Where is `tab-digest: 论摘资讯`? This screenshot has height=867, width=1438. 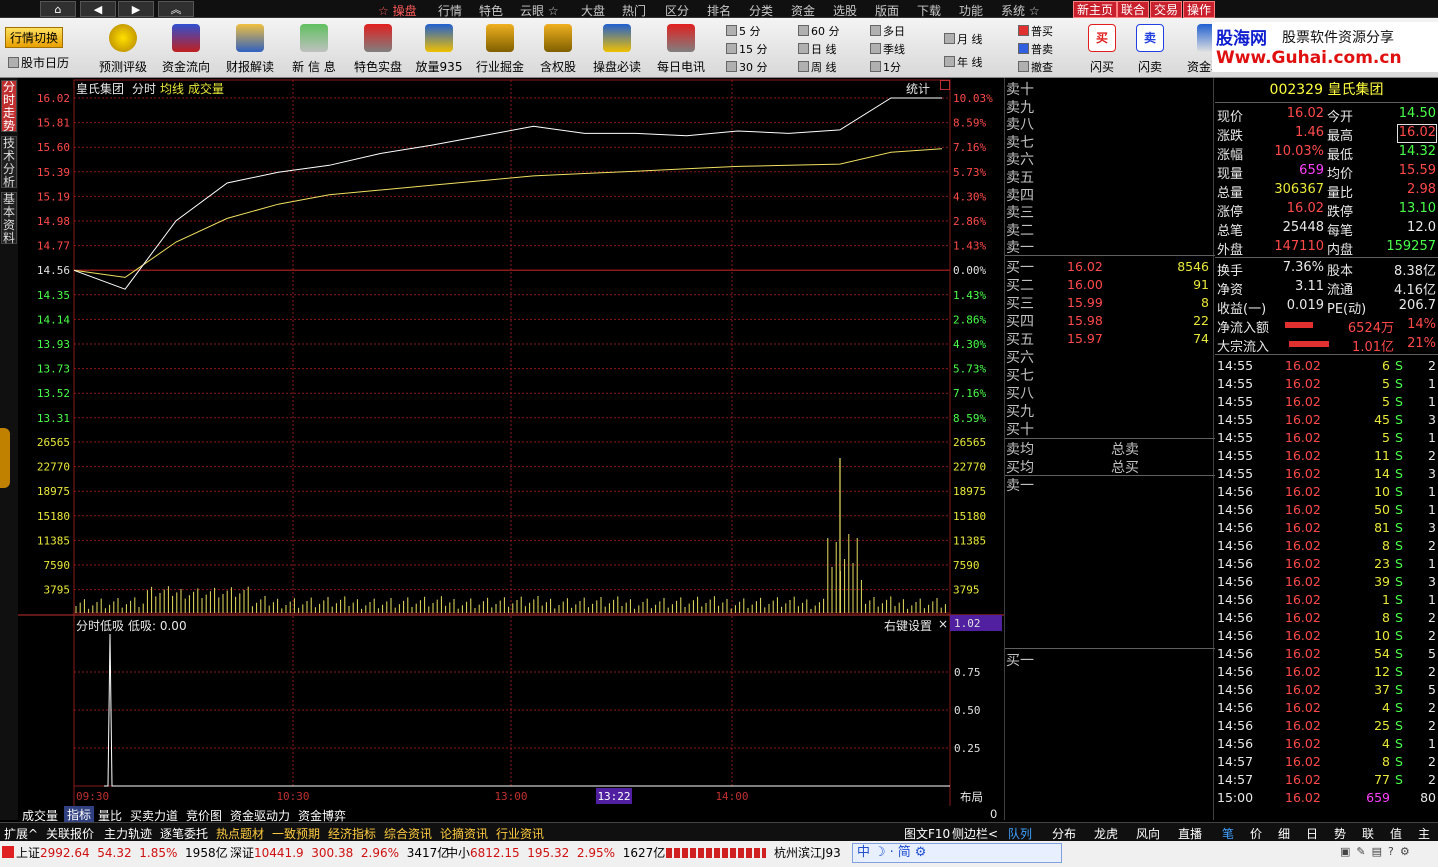
tab-digest: 论摘资讯 is located at coordinates (464, 833).